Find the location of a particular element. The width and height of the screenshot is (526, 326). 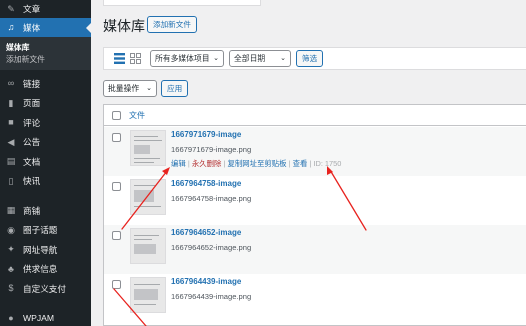

document-icon: ▤ is located at coordinates (11, 161).